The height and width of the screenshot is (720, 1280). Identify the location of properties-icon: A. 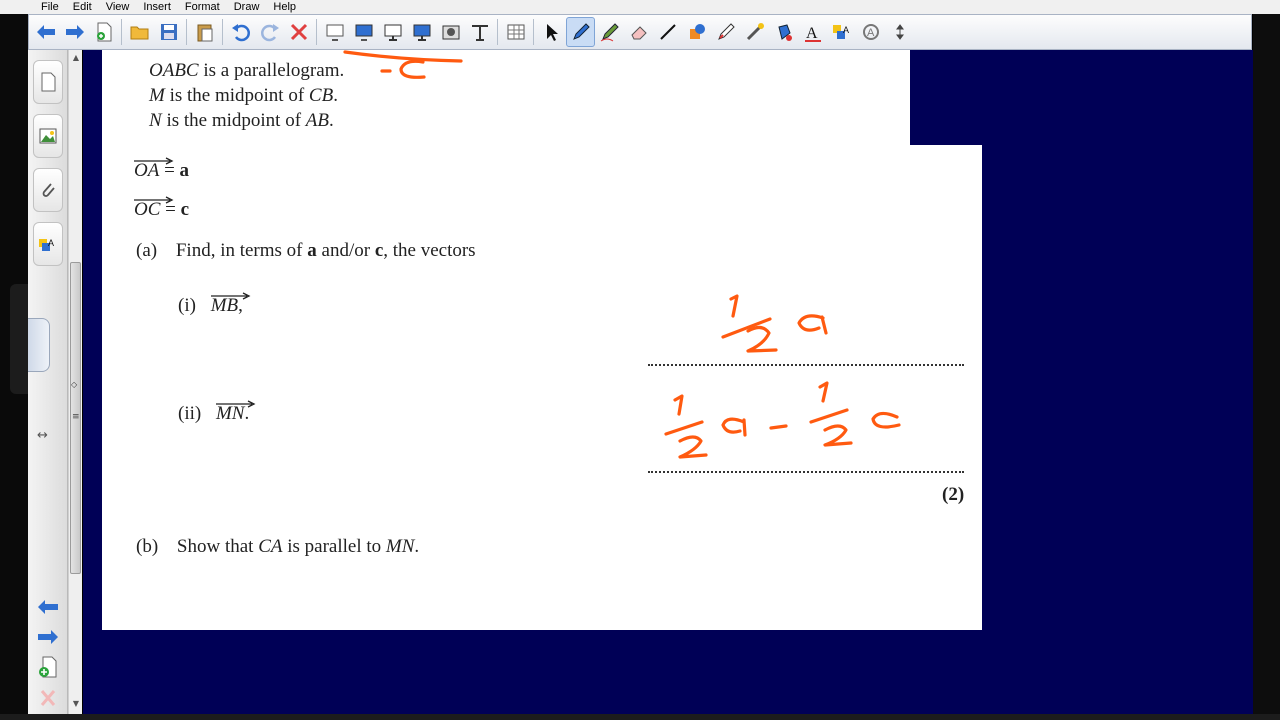
(870, 32).